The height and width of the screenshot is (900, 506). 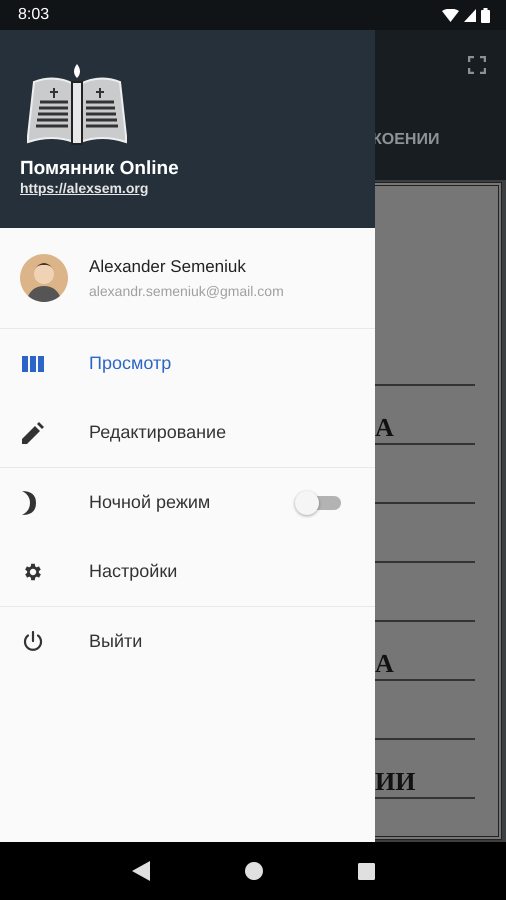 I want to click on columns-icon, so click(x=33, y=364).